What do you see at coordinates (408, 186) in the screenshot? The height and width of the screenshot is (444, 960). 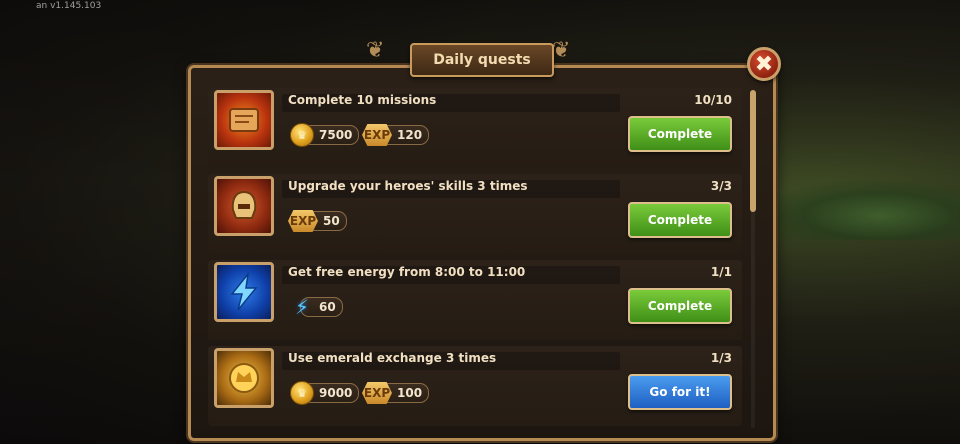 I see `quest-title: Upgrade your heroes' skills 3 times` at bounding box center [408, 186].